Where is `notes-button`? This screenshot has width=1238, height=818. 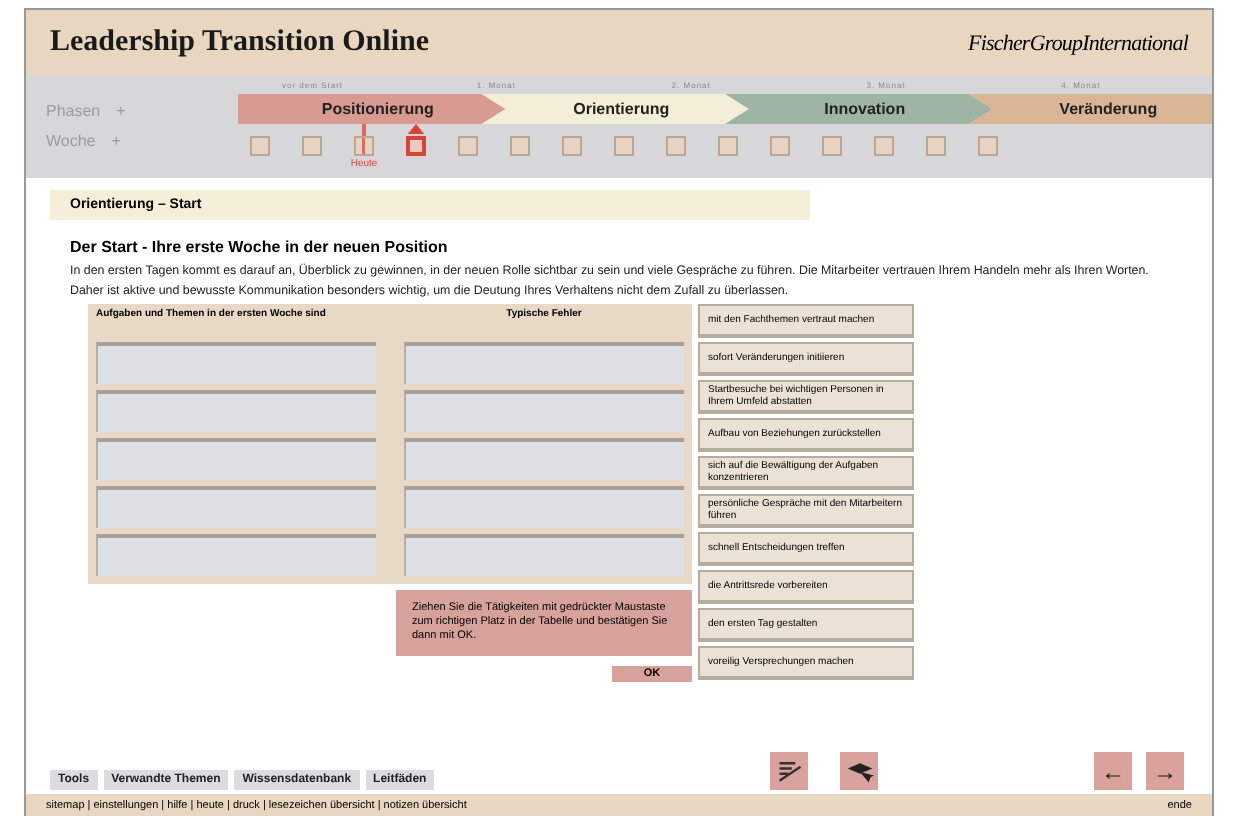 notes-button is located at coordinates (789, 771).